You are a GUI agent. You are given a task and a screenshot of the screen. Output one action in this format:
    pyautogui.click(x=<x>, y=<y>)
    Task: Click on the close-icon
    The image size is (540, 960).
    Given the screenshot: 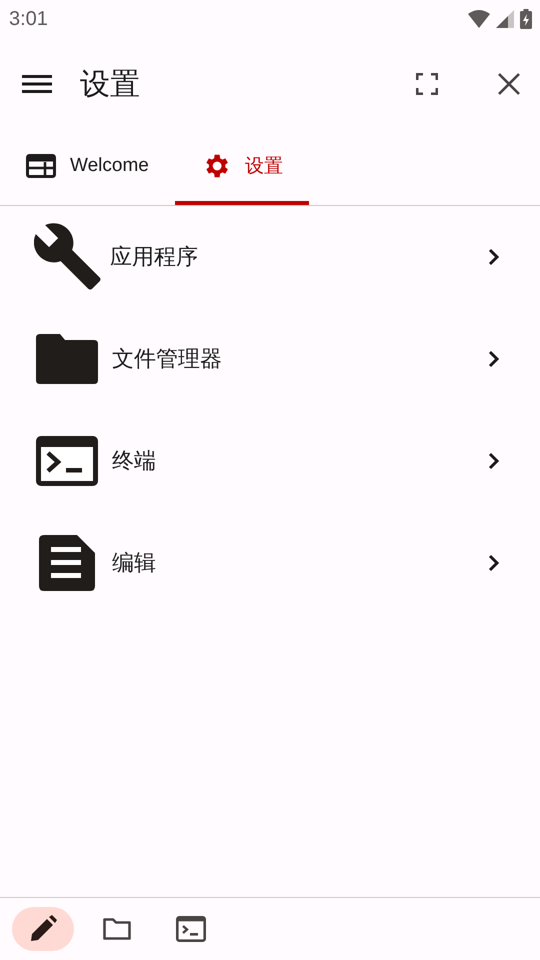 What is the action you would take?
    pyautogui.click(x=509, y=84)
    